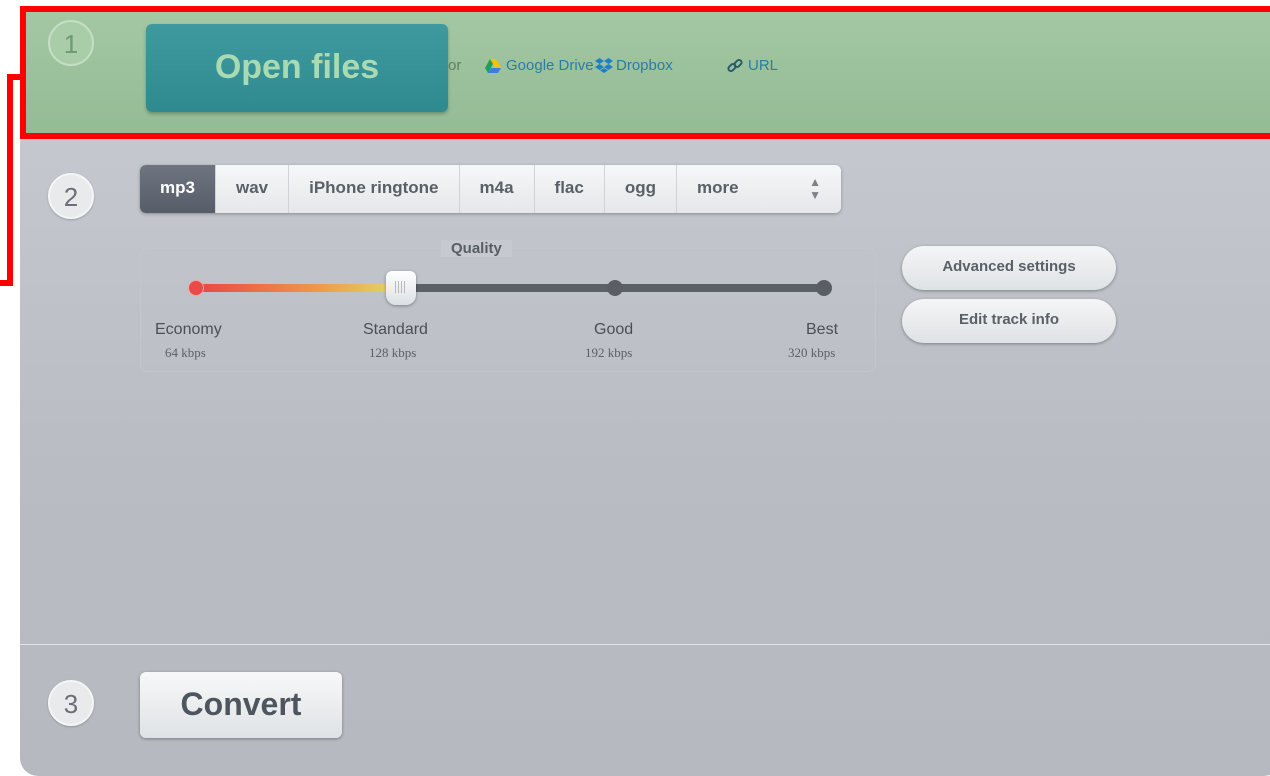  What do you see at coordinates (812, 352) in the screenshot?
I see `level-best-rate: 320 kbps` at bounding box center [812, 352].